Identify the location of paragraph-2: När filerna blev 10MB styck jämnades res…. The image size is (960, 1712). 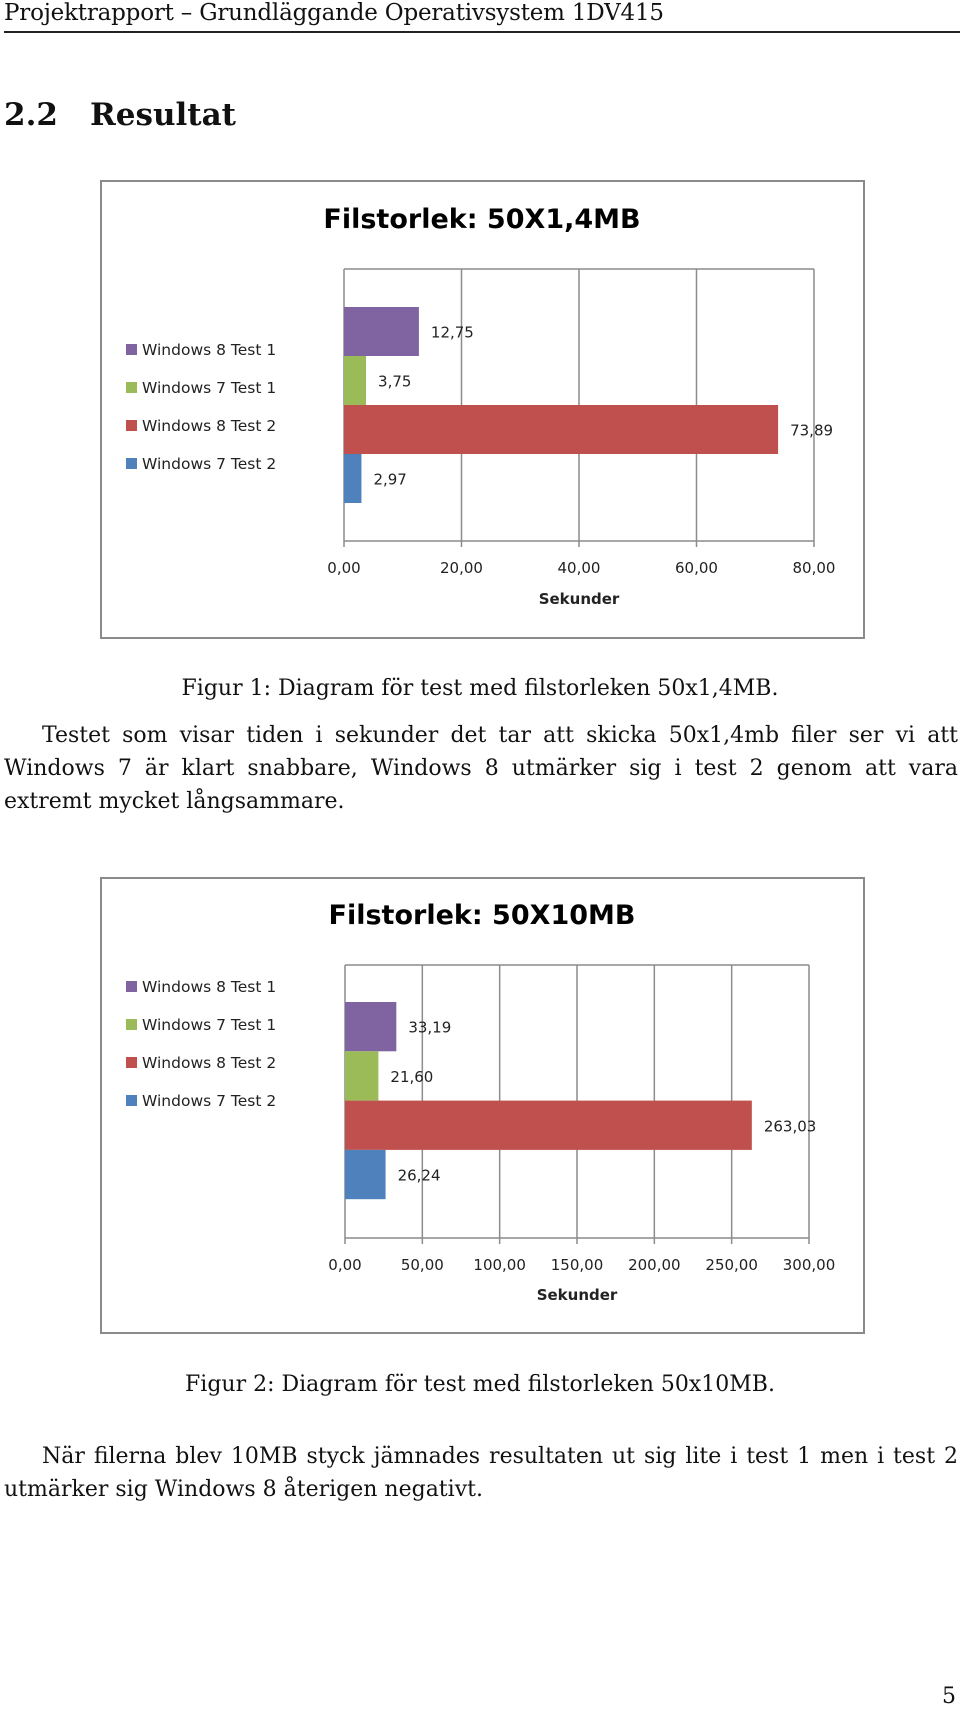
(481, 1473).